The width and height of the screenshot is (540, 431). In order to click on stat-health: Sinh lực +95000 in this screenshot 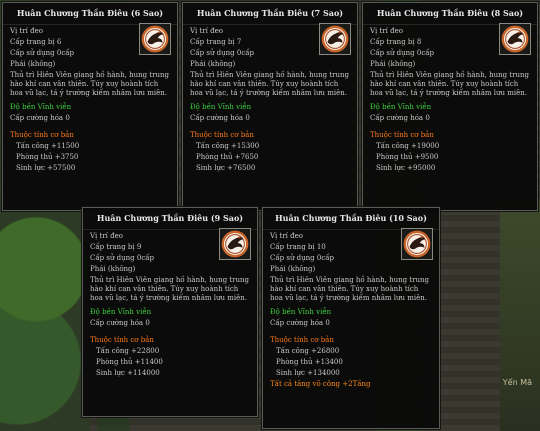, I will do `click(406, 168)`.